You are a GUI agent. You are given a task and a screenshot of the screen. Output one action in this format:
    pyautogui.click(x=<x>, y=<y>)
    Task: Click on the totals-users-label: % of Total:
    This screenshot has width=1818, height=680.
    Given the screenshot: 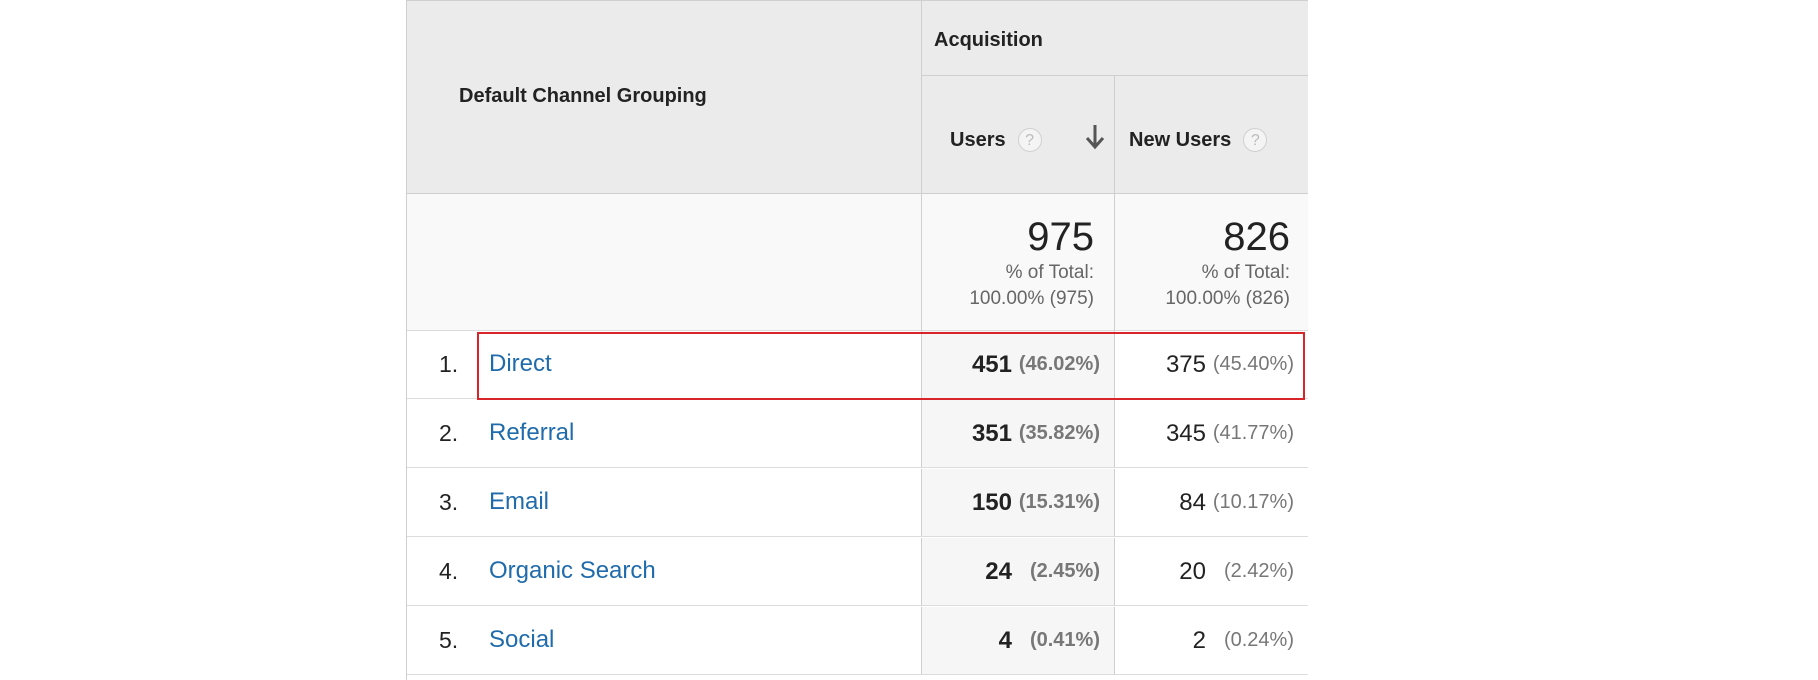 What is the action you would take?
    pyautogui.click(x=1049, y=272)
    